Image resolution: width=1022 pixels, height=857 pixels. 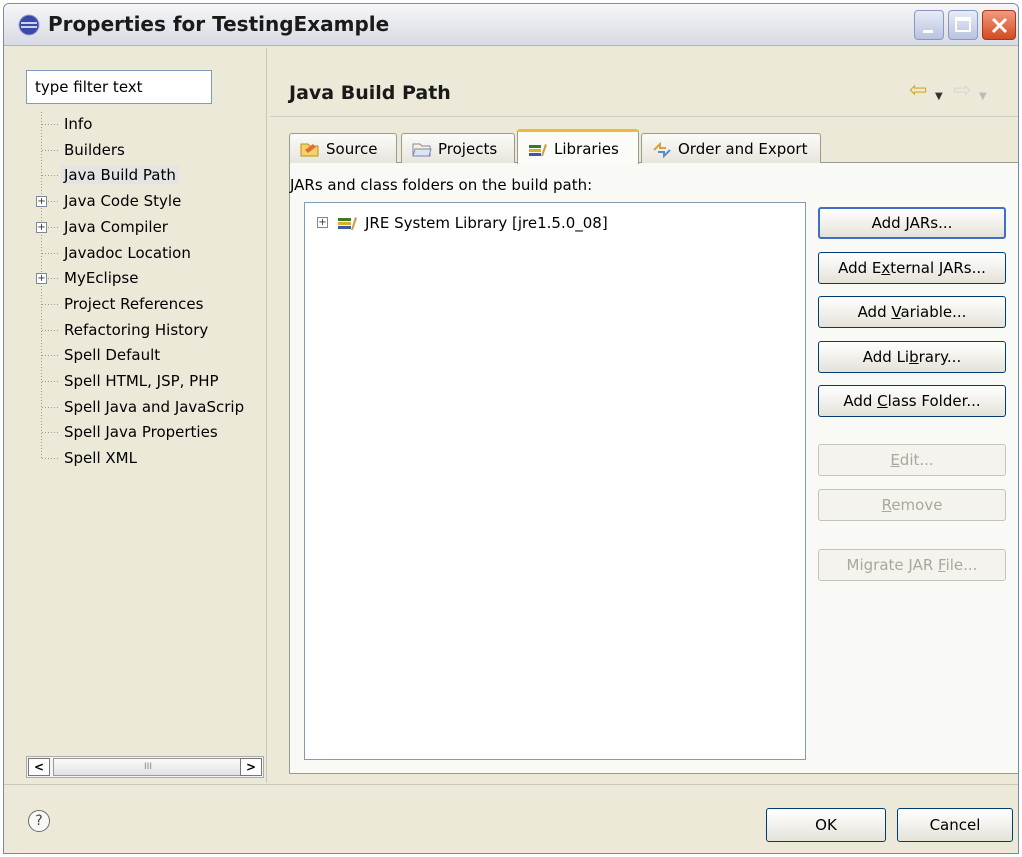 I want to click on cancel-button: Cancel, so click(x=955, y=825).